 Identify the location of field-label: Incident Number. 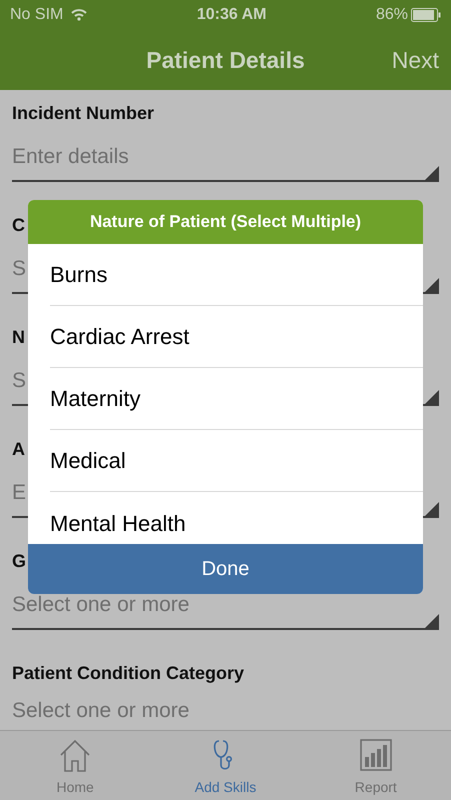
(83, 113).